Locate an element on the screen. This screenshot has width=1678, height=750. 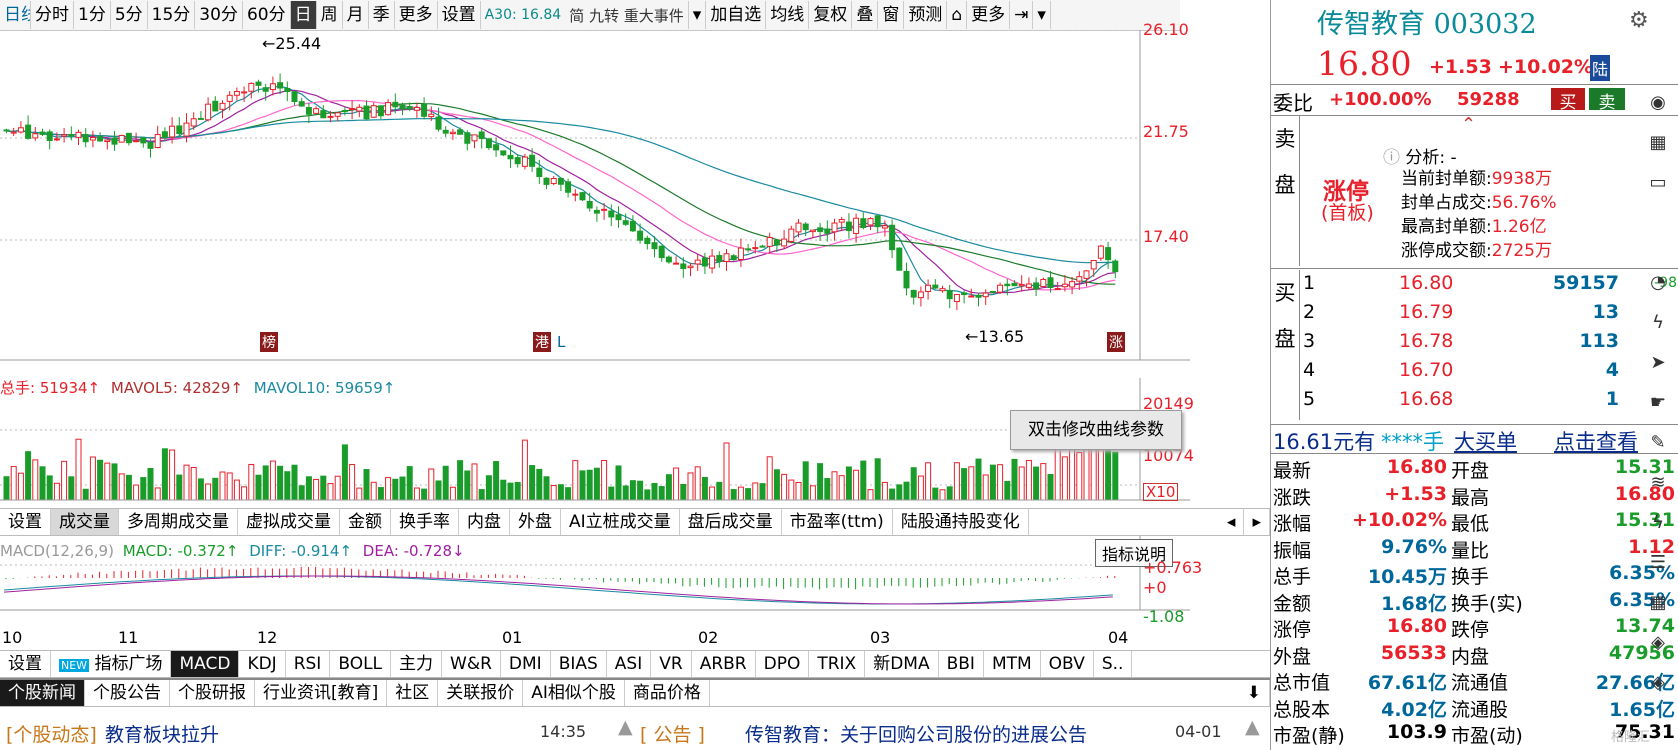
lock-icon: ⌂ is located at coordinates (957, 15).